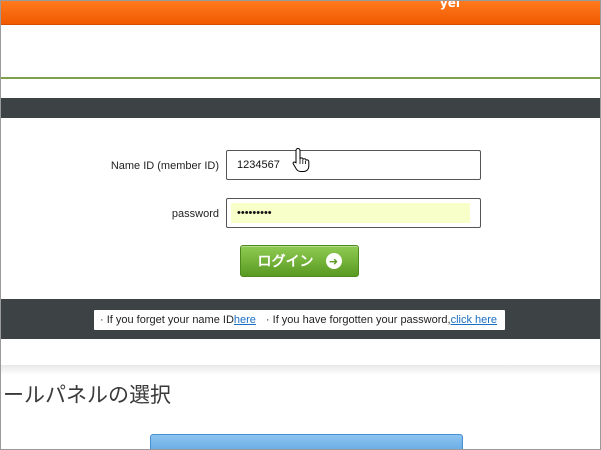 This screenshot has height=450, width=601. Describe the element at coordinates (353, 165) in the screenshot. I see `name-id-input: 1234567` at that location.